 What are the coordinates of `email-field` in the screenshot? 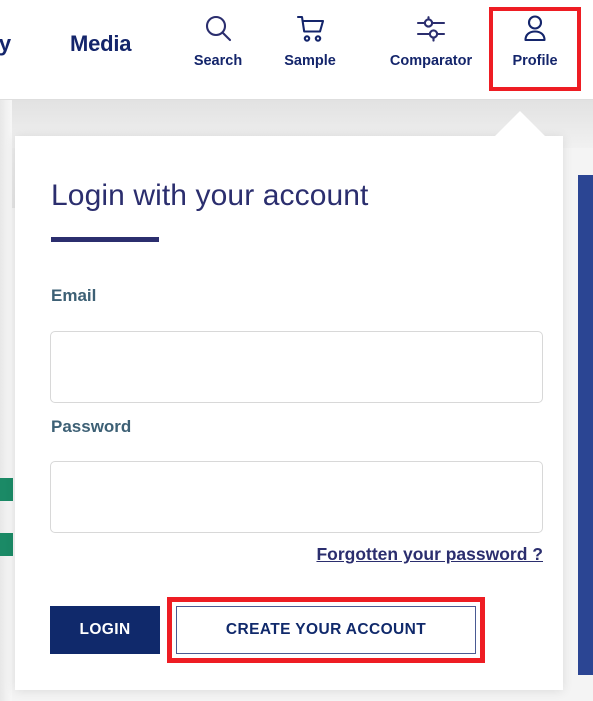 It's located at (296, 367).